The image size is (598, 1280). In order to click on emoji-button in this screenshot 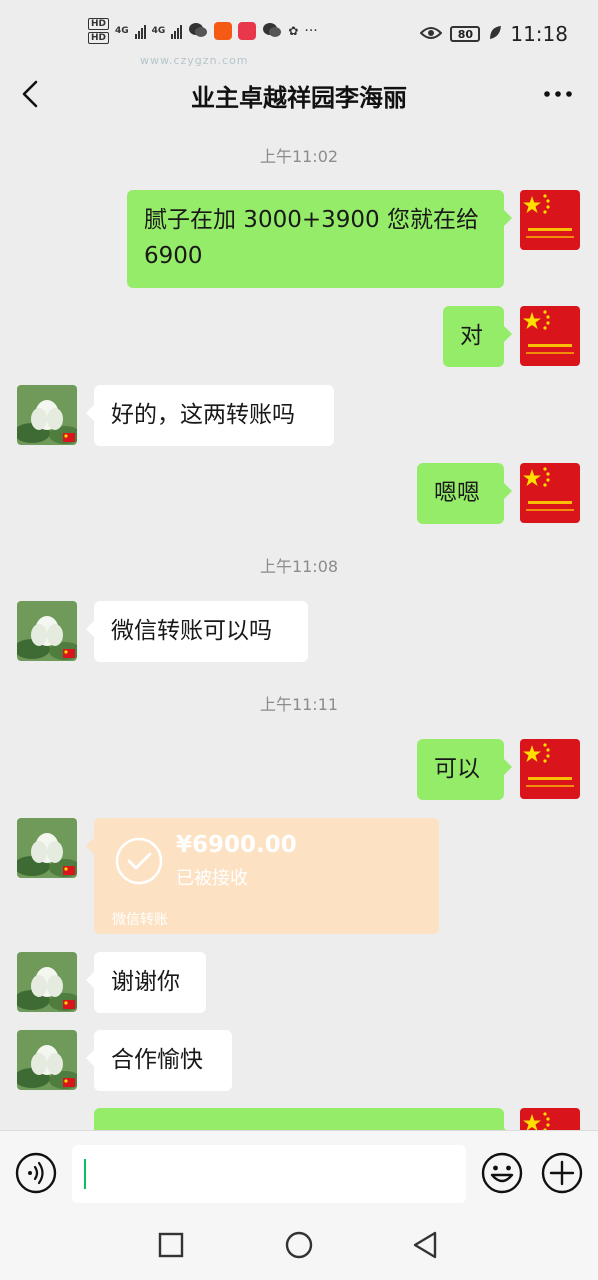, I will do `click(502, 1175)`.